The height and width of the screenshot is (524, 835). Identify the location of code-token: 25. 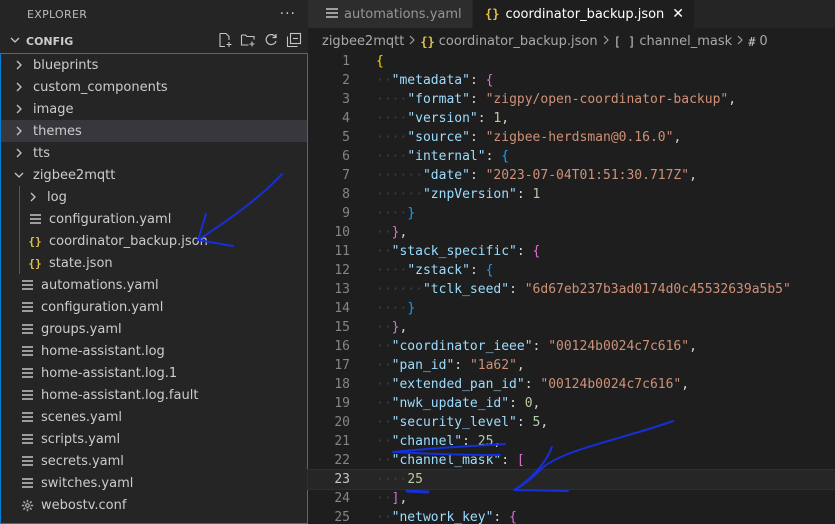
(415, 479).